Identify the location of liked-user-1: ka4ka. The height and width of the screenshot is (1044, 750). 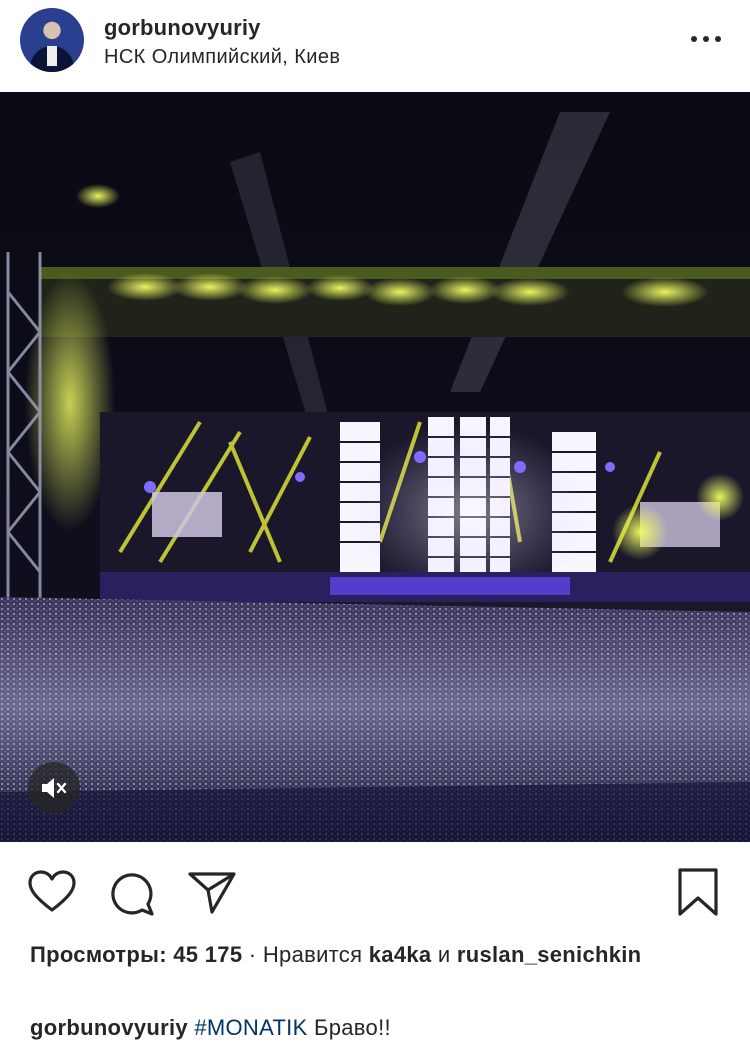
(400, 954).